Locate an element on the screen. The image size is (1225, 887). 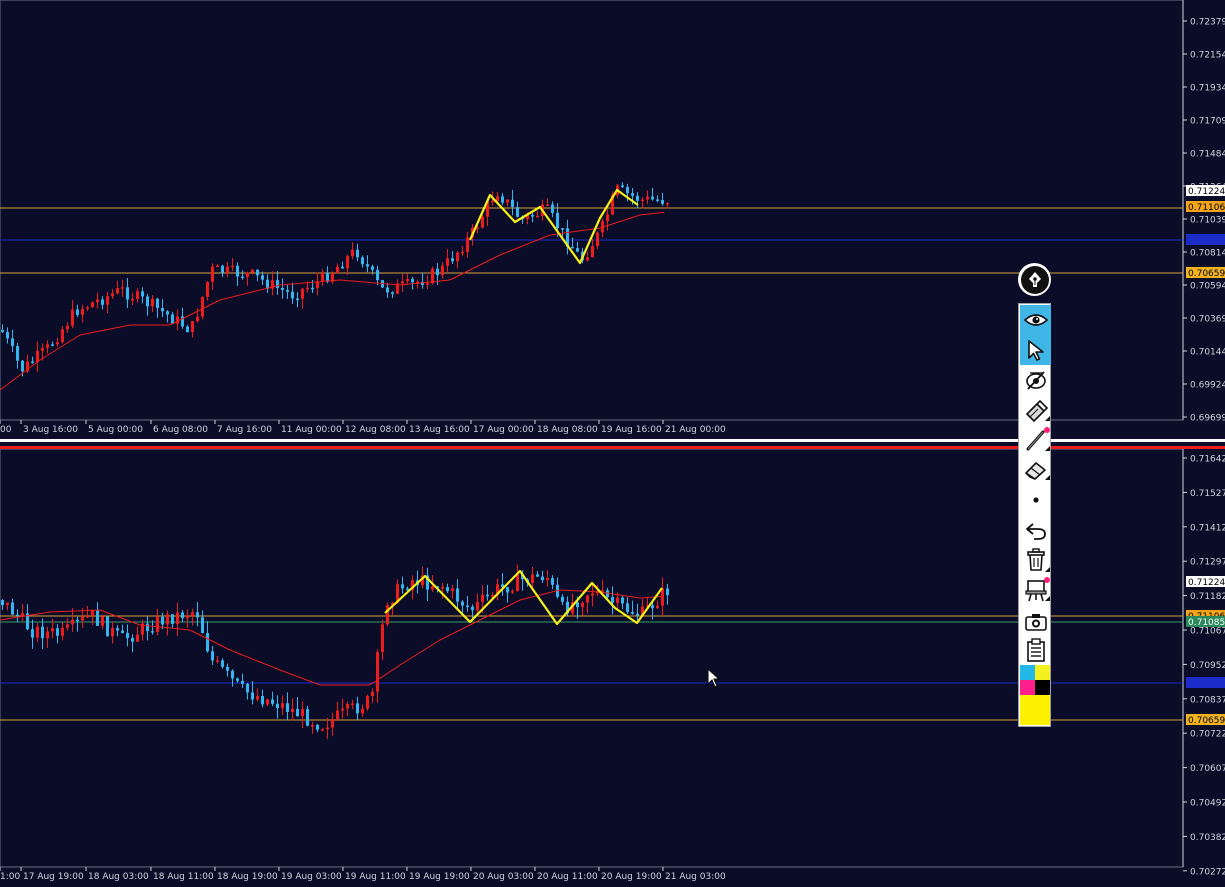
bottom-price-tag-blue is located at coordinates (1205, 682).